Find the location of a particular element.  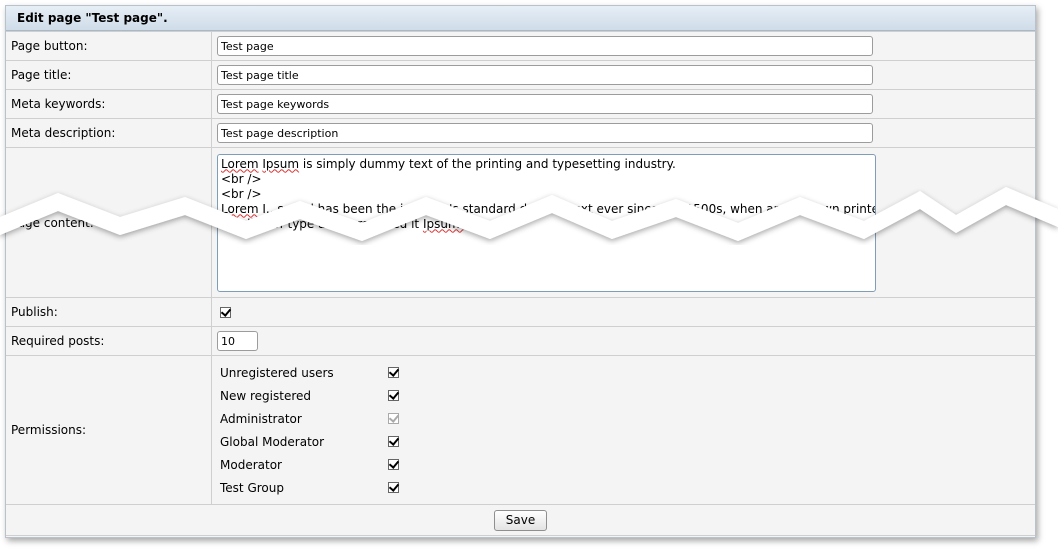

row-actions: Save is located at coordinates (520, 520).